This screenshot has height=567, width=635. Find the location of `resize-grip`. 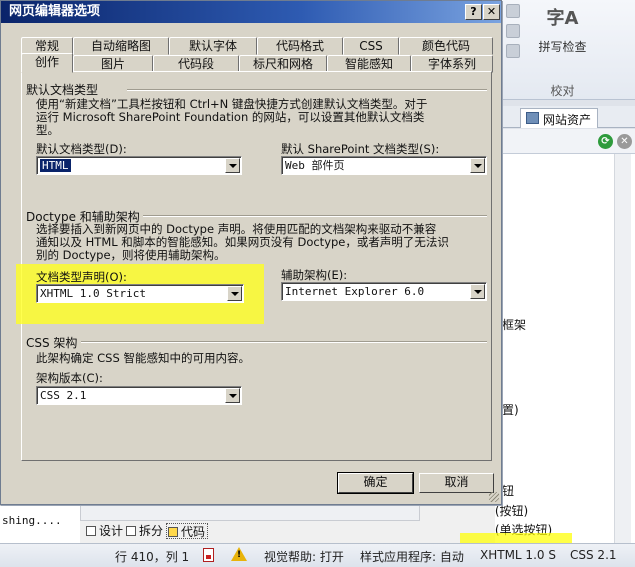

resize-grip is located at coordinates (494, 497).